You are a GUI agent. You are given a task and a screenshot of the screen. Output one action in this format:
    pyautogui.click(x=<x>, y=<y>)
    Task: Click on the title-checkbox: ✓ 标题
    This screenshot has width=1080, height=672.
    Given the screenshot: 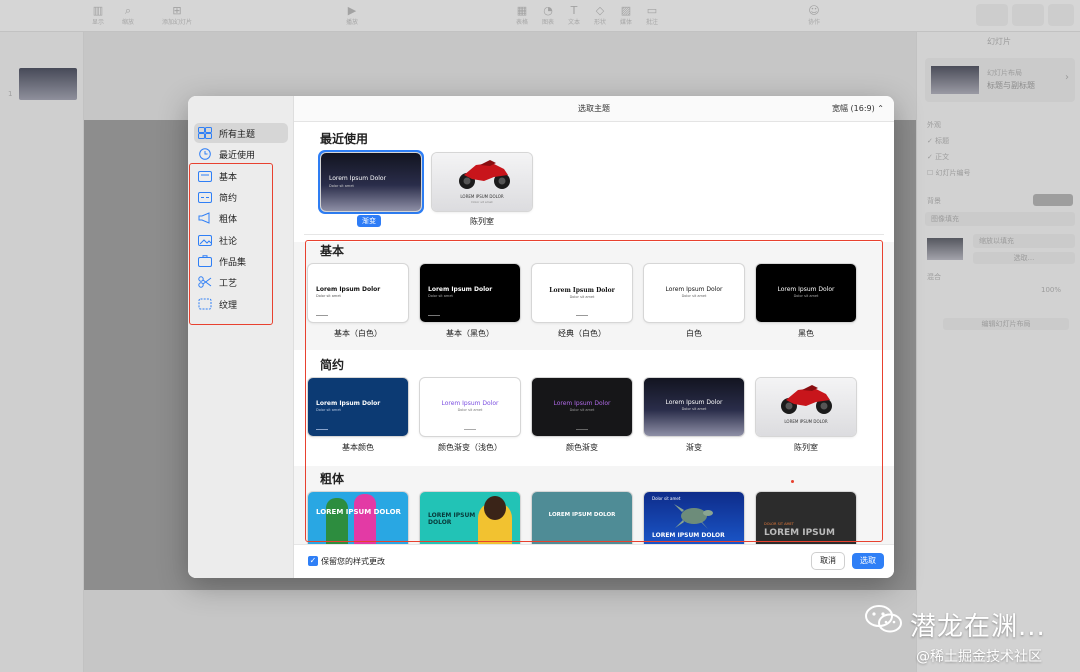 What is the action you would take?
    pyautogui.click(x=938, y=141)
    